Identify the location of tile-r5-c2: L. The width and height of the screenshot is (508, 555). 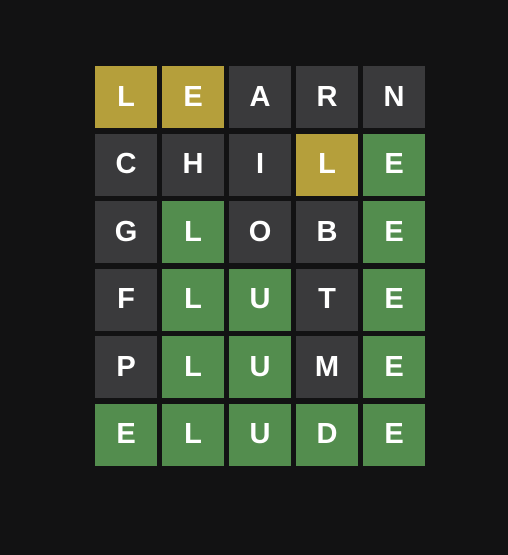
(193, 367).